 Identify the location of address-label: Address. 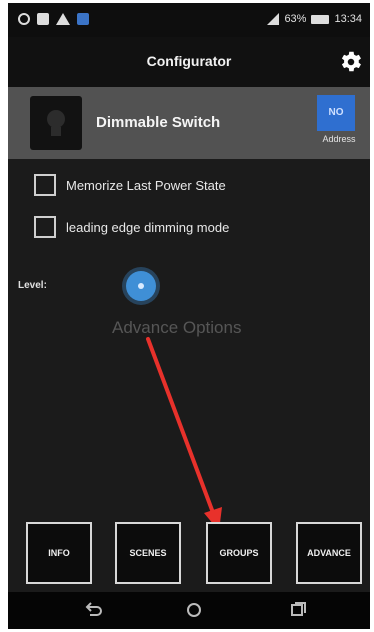
(339, 139).